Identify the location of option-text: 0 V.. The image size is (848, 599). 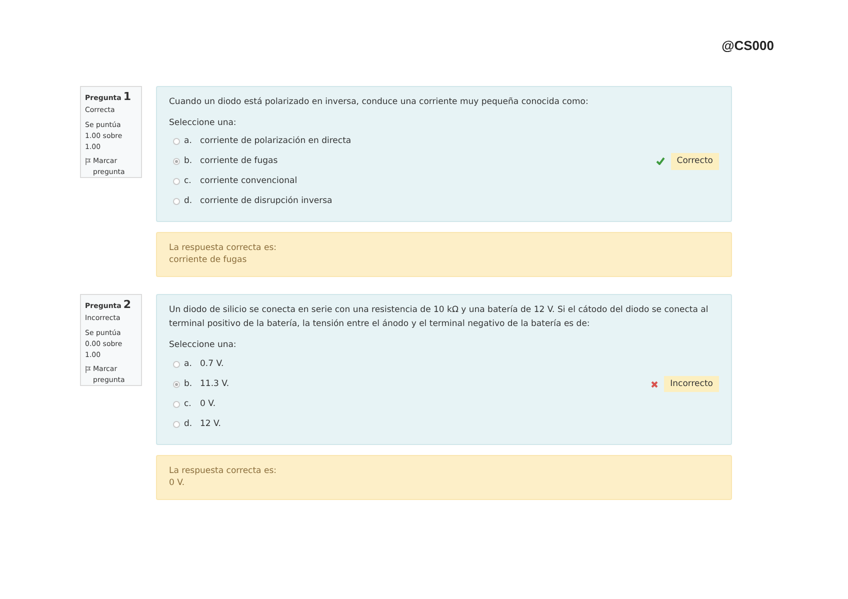
(208, 404).